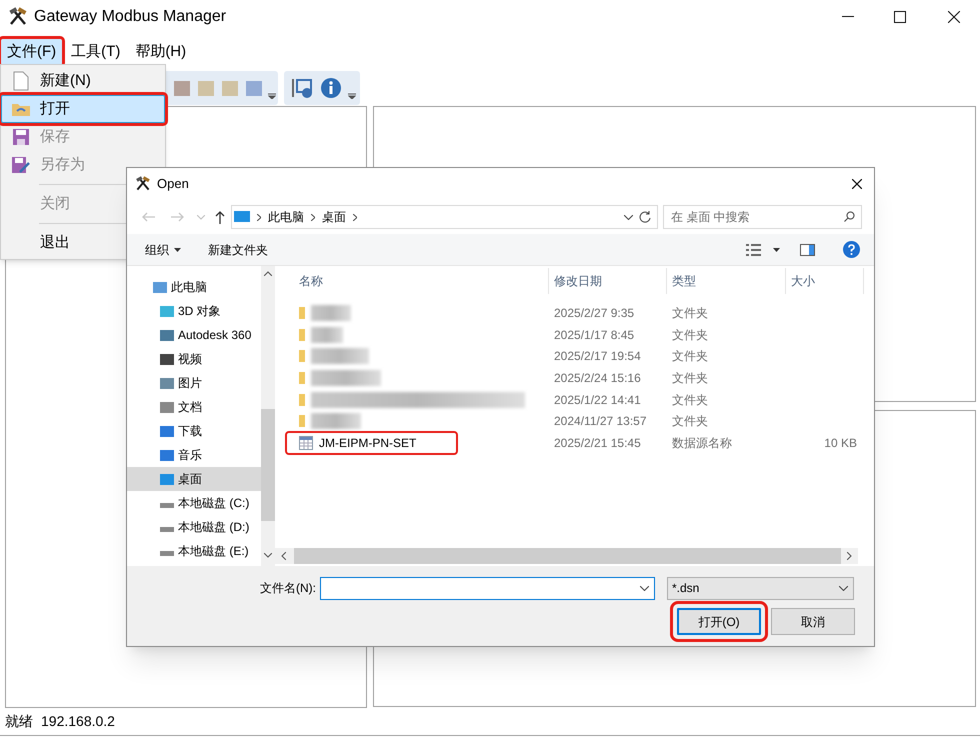 The image size is (980, 740). Describe the element at coordinates (753, 250) in the screenshot. I see `view-list-icon` at that location.